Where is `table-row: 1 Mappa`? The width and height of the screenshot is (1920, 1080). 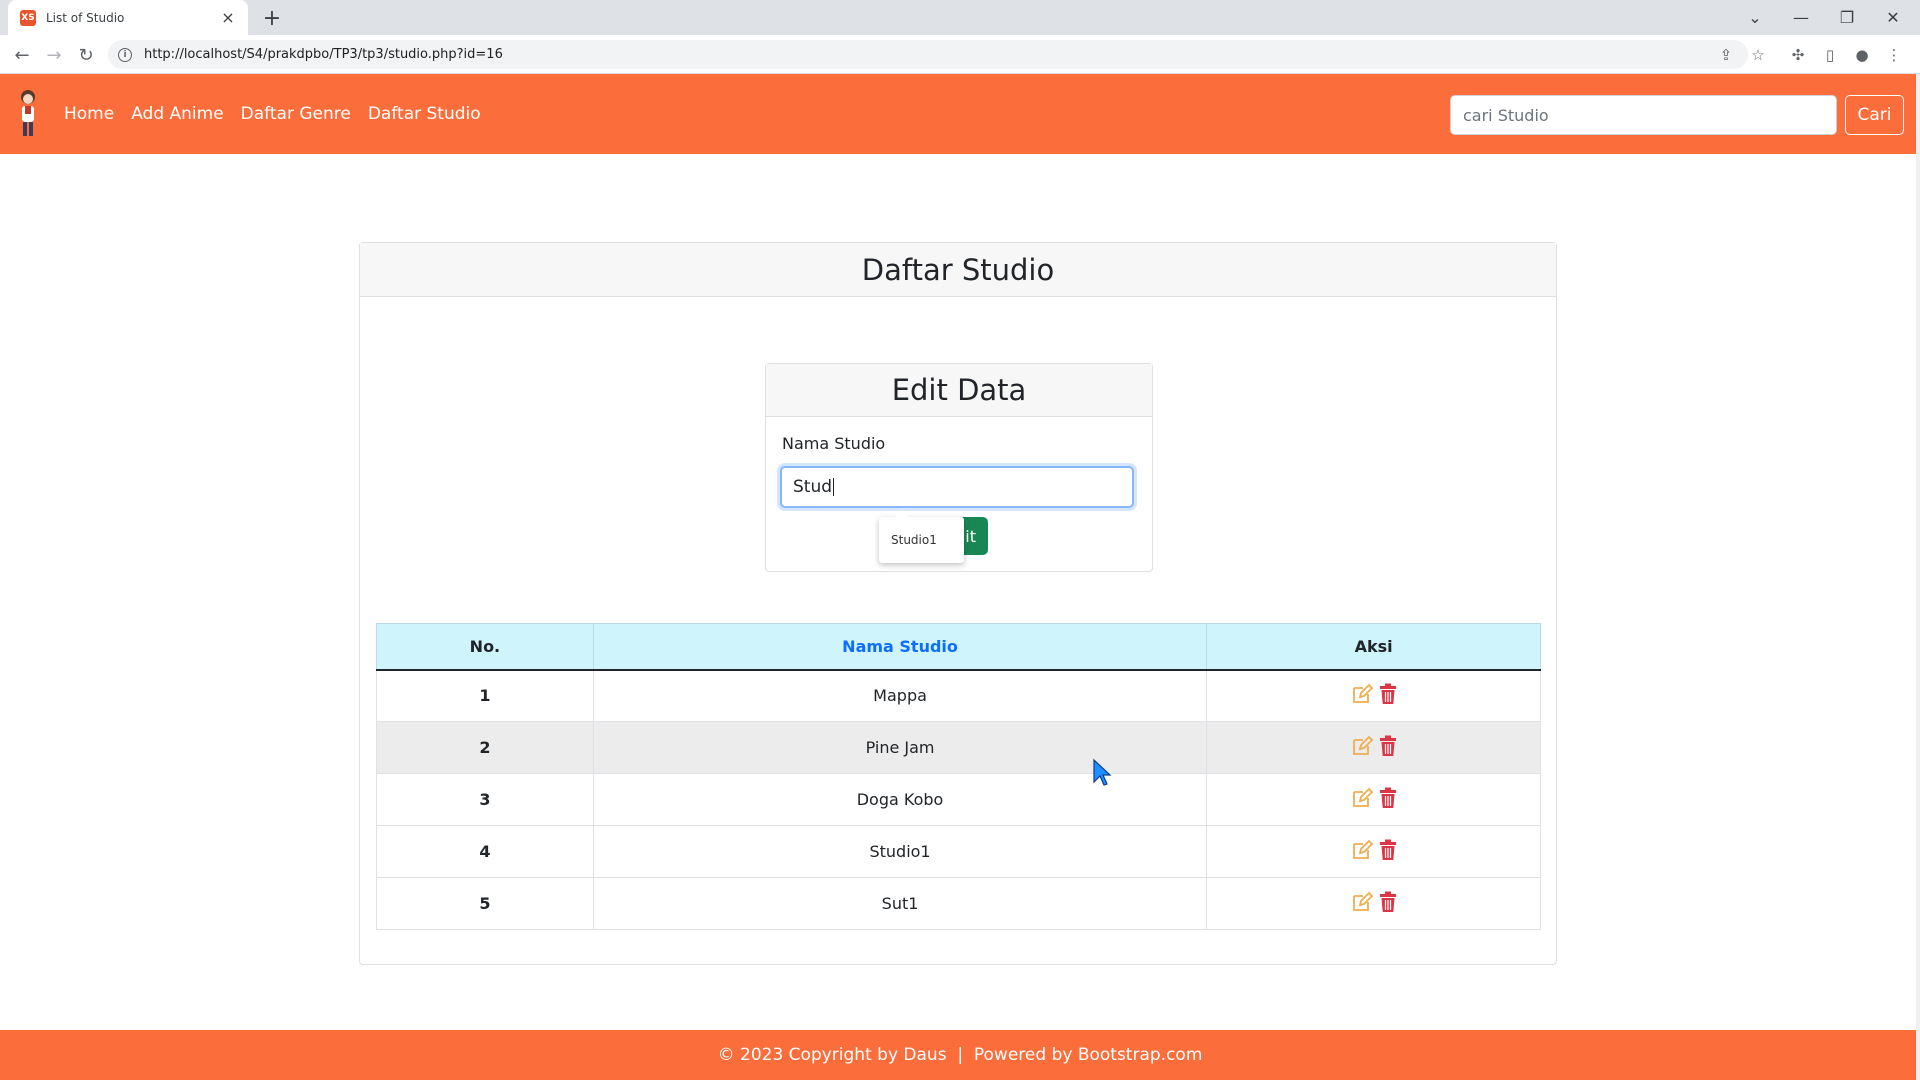 table-row: 1 Mappa is located at coordinates (958, 695).